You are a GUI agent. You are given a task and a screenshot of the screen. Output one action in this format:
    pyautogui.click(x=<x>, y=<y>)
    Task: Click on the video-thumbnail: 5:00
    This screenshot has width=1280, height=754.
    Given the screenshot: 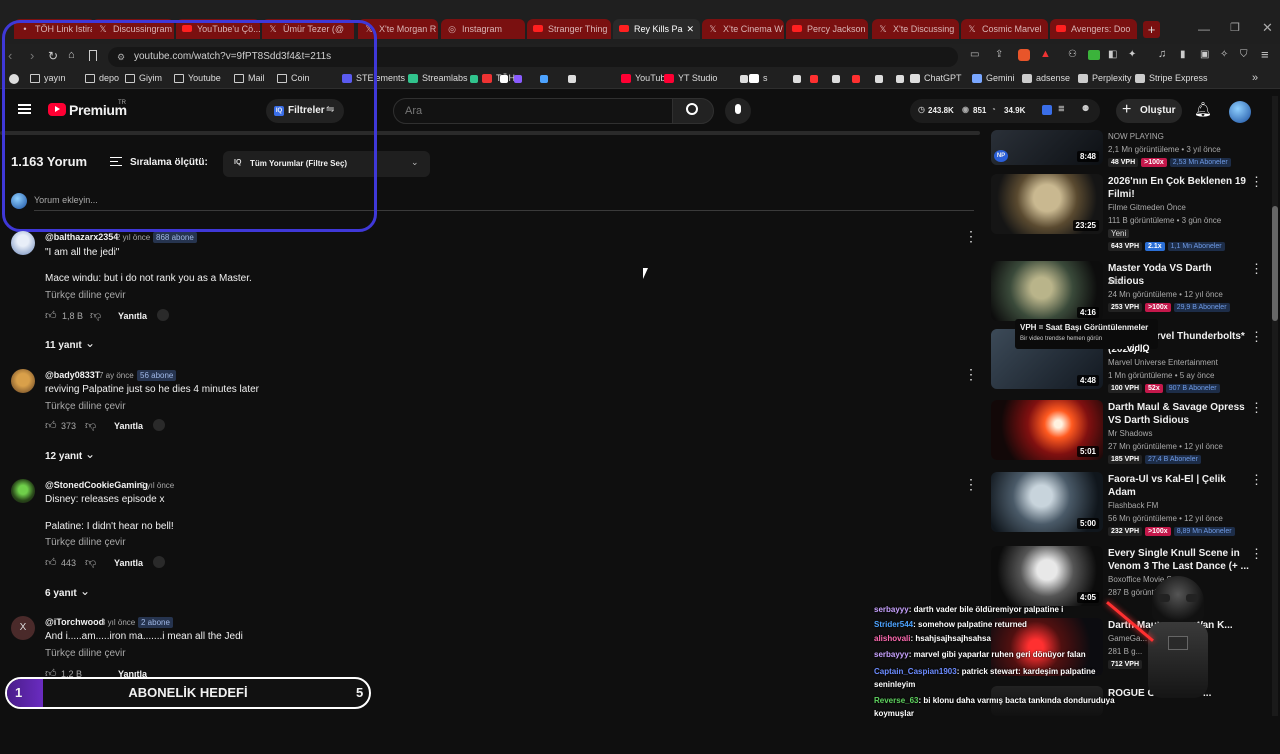 What is the action you would take?
    pyautogui.click(x=1047, y=502)
    